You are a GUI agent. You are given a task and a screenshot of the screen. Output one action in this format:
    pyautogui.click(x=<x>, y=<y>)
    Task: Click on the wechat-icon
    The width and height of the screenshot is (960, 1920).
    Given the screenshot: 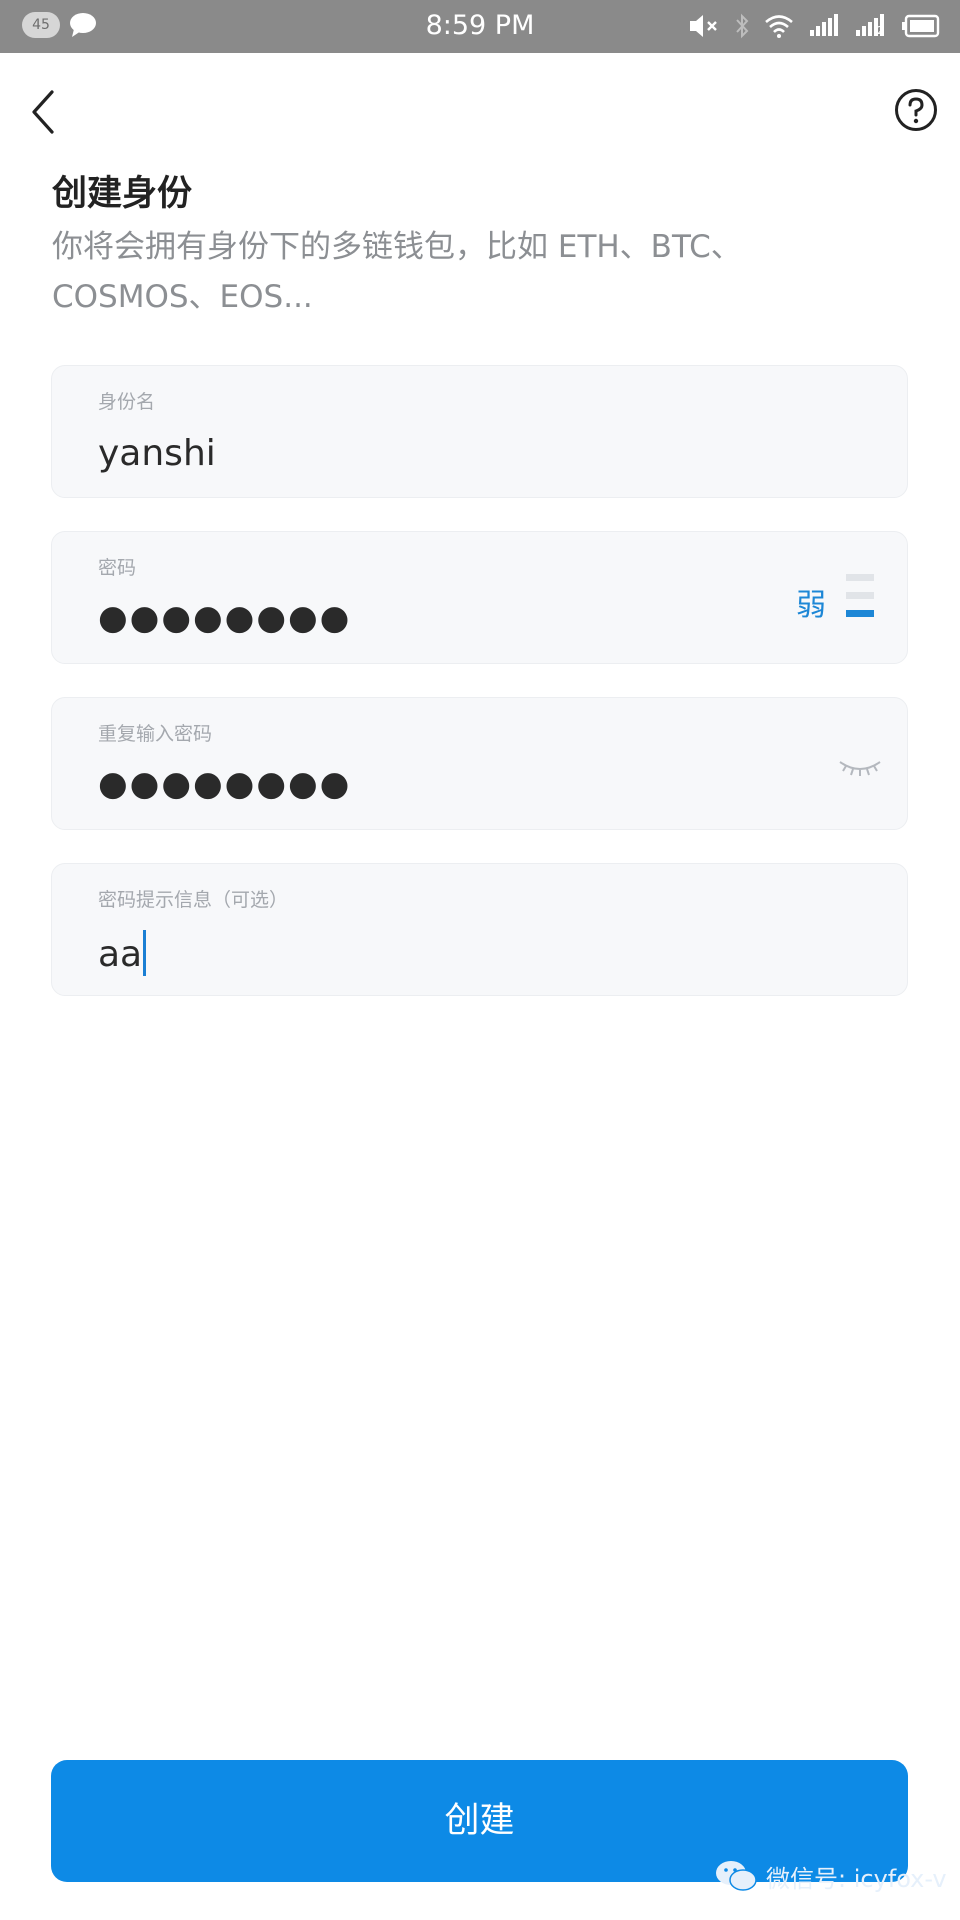 What is the action you would take?
    pyautogui.click(x=736, y=1876)
    